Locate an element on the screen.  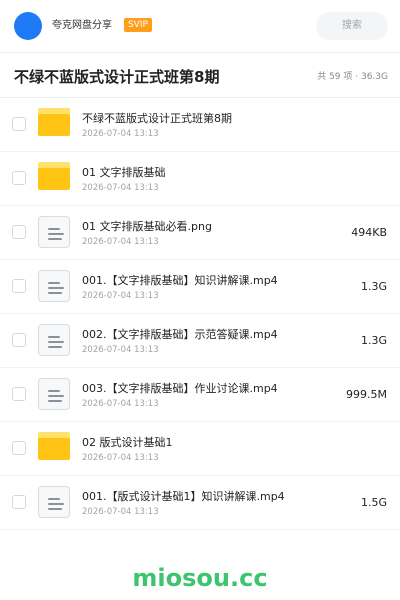
svip-badge: SVIP is located at coordinates (138, 25).